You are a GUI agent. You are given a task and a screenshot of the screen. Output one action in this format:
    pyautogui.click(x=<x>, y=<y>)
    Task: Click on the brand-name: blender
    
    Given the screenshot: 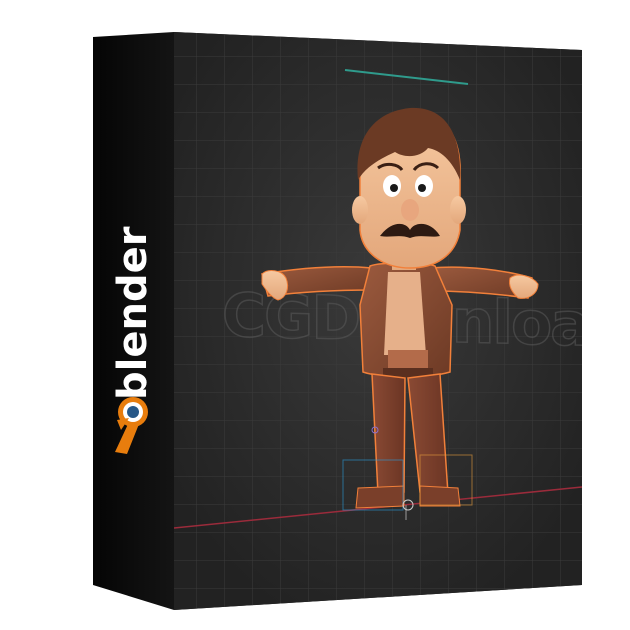 What is the action you would take?
    pyautogui.click(x=133, y=313)
    